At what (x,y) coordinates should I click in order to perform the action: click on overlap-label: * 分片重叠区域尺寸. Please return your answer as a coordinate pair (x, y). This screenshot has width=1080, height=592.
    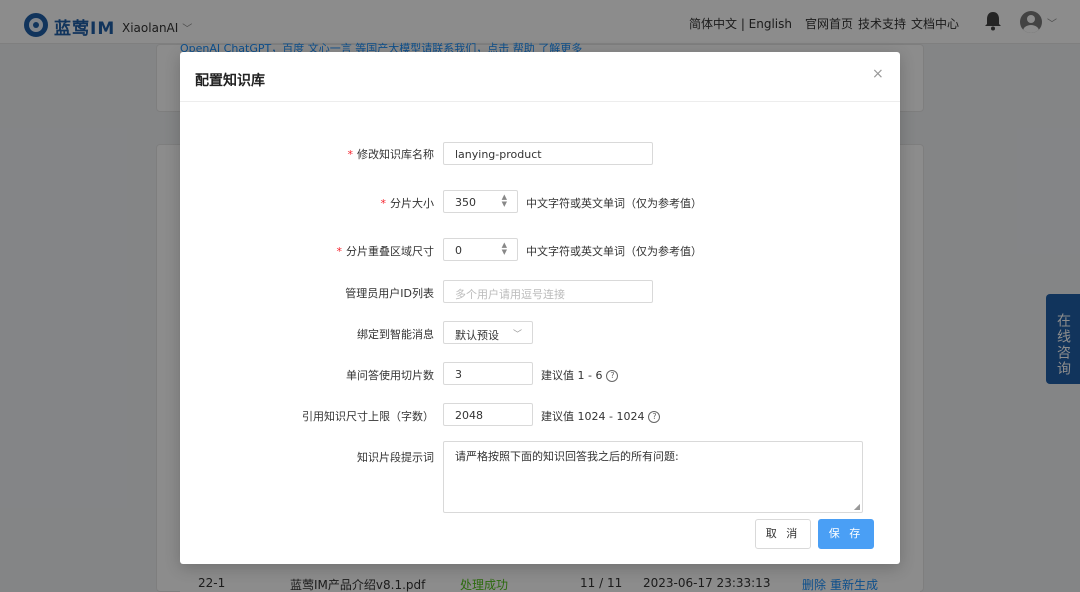
    Looking at the image, I should click on (385, 251).